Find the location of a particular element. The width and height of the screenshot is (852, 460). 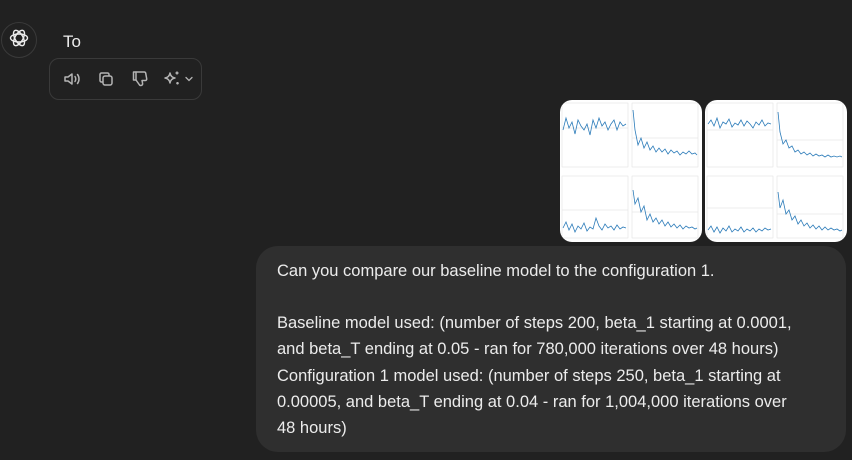

copy-icon is located at coordinates (106, 79).